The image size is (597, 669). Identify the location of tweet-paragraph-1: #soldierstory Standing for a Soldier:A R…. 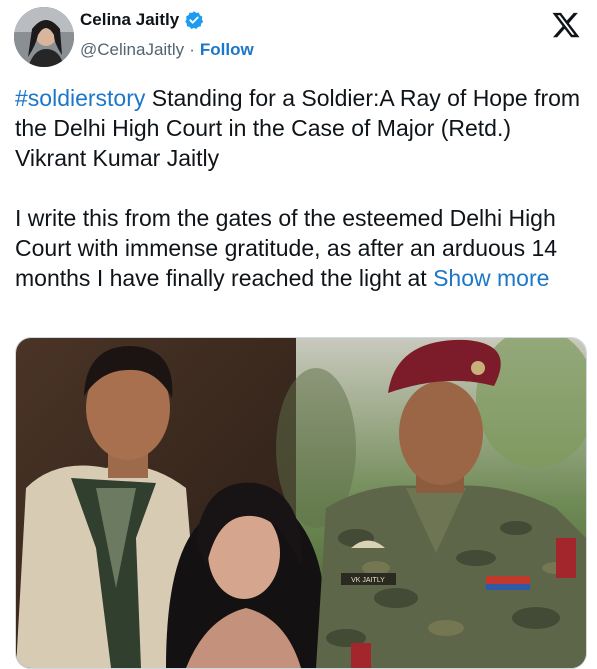
(300, 128).